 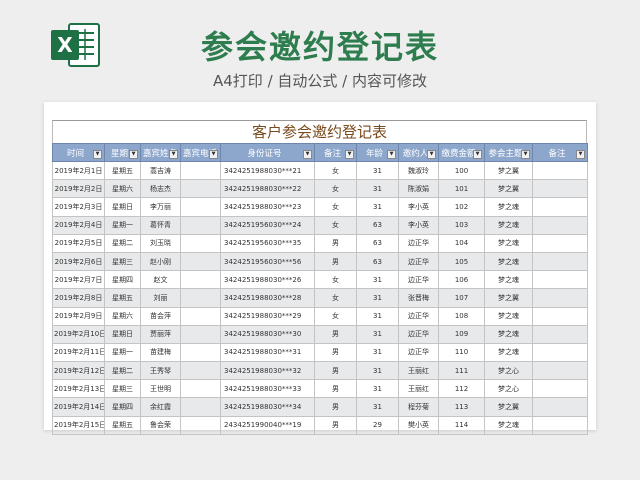 What do you see at coordinates (418, 389) in the screenshot?
I see `table-cell: 王丽红` at bounding box center [418, 389].